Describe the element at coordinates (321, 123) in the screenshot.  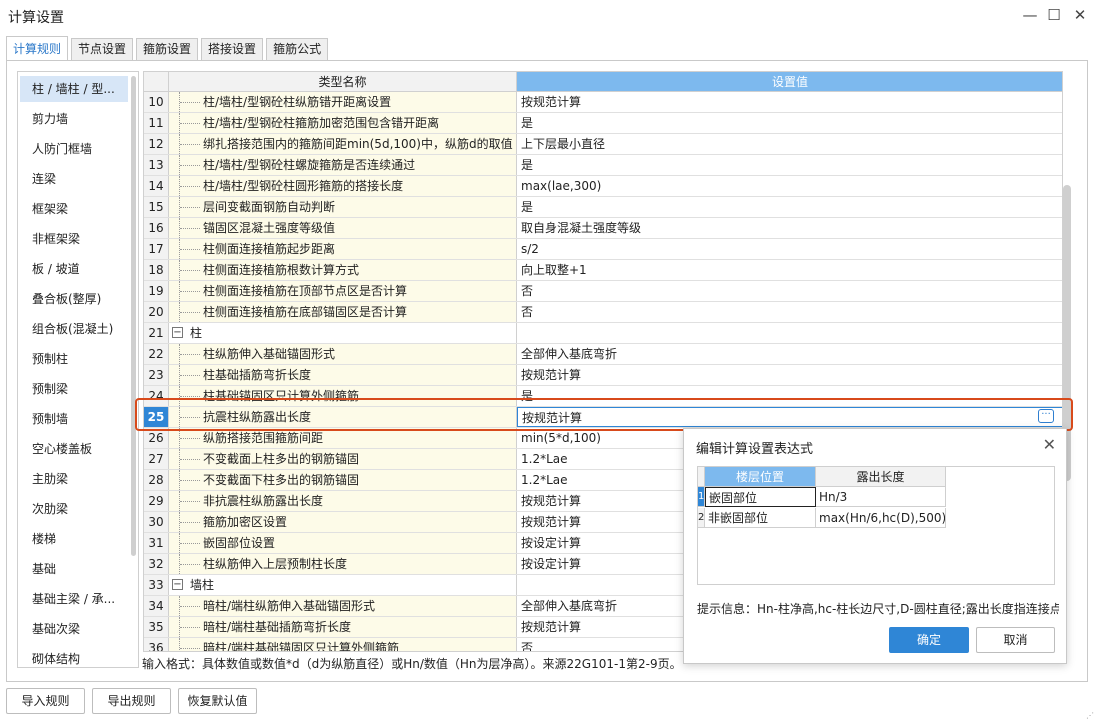
I see `row-name: 柱/墙柱/型钢砼柱箍筋加密范围包含错开距离` at that location.